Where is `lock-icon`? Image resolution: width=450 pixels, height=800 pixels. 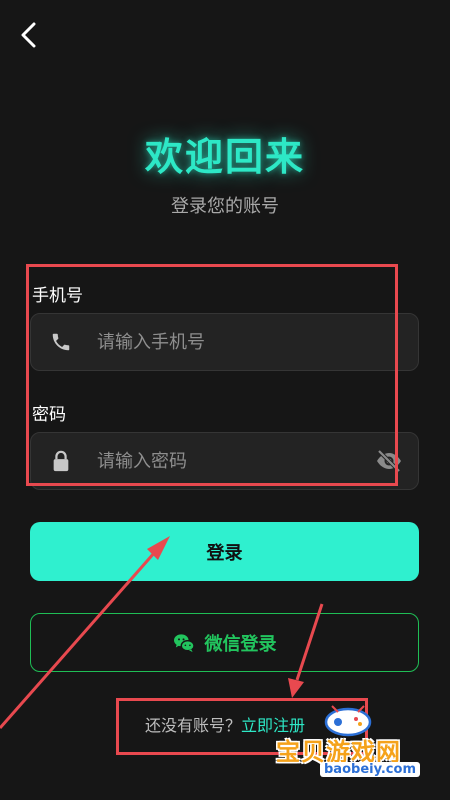
lock-icon is located at coordinates (61, 461).